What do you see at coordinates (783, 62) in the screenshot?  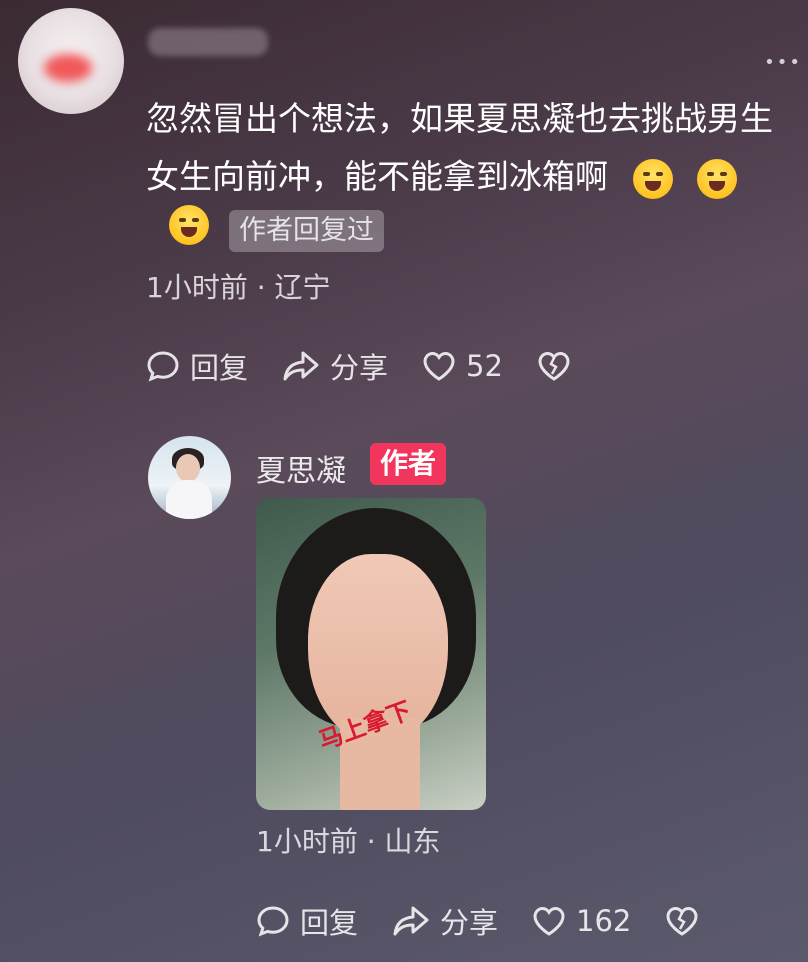 I see `more-dots-icon: •••` at bounding box center [783, 62].